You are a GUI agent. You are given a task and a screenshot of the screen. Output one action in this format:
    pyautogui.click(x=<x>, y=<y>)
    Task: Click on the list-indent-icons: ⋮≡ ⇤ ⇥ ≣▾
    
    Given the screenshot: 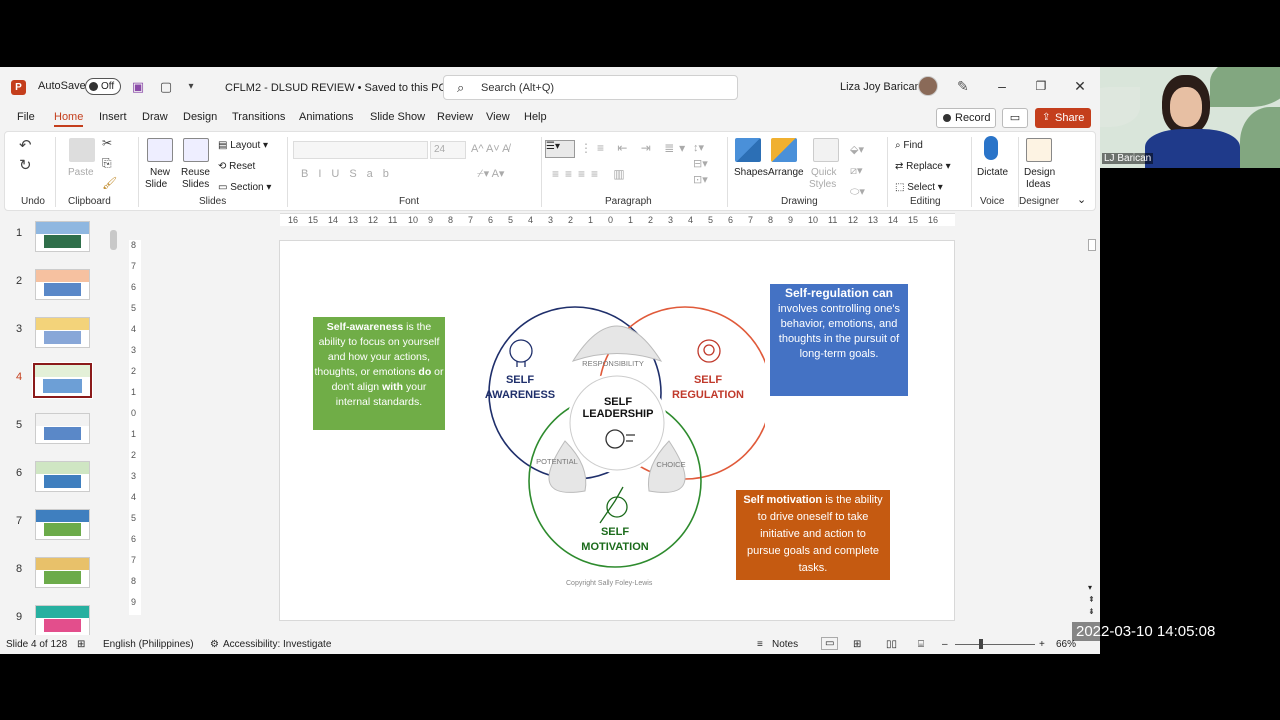 What is the action you would take?
    pyautogui.click(x=635, y=148)
    